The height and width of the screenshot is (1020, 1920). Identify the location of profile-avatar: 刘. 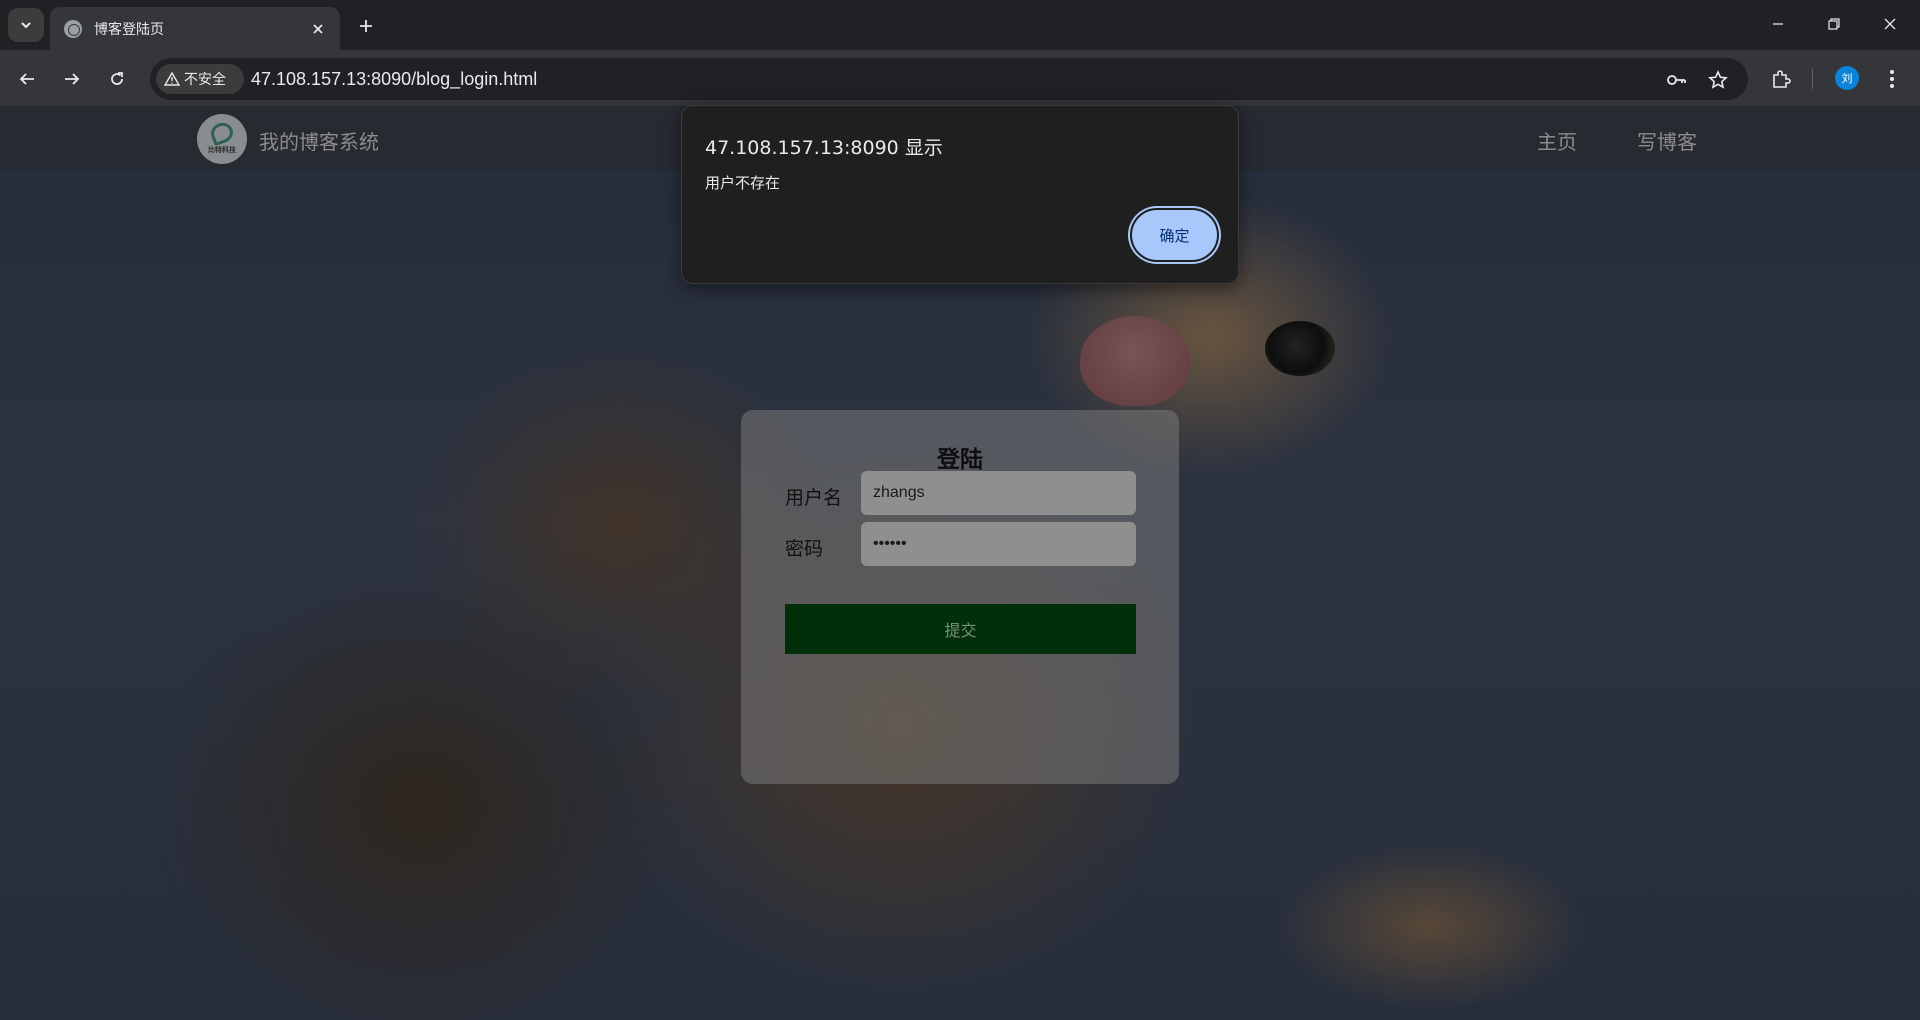
(1847, 78).